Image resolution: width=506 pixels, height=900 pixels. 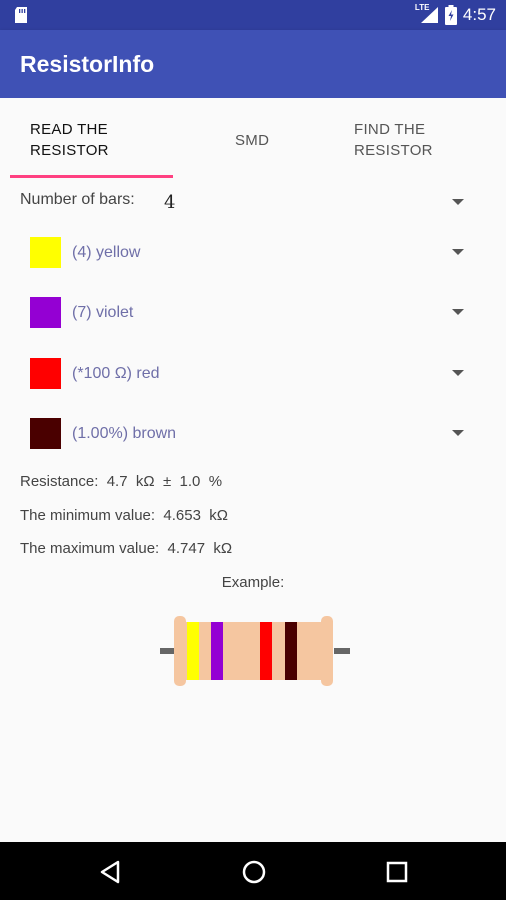 What do you see at coordinates (45, 373) in the screenshot?
I see `band-3-color-swatch` at bounding box center [45, 373].